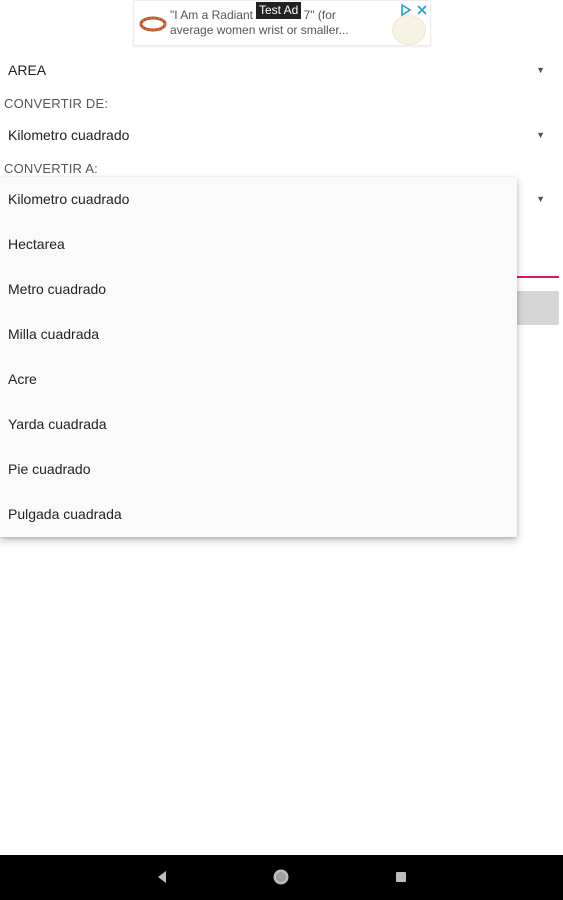 Image resolution: width=563 pixels, height=900 pixels. Describe the element at coordinates (51, 168) in the screenshot. I see `convert-to-label: CONVERTIR A:` at that location.